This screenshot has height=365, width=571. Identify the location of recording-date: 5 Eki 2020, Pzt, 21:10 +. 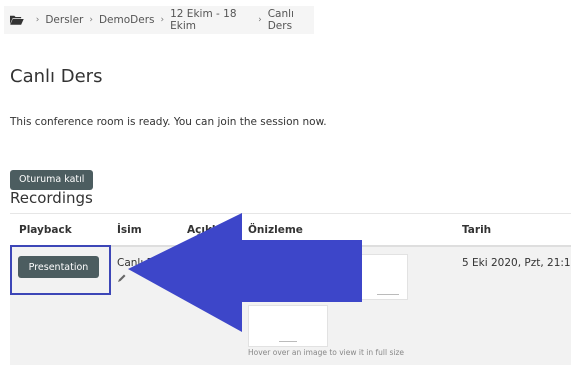
(516, 263).